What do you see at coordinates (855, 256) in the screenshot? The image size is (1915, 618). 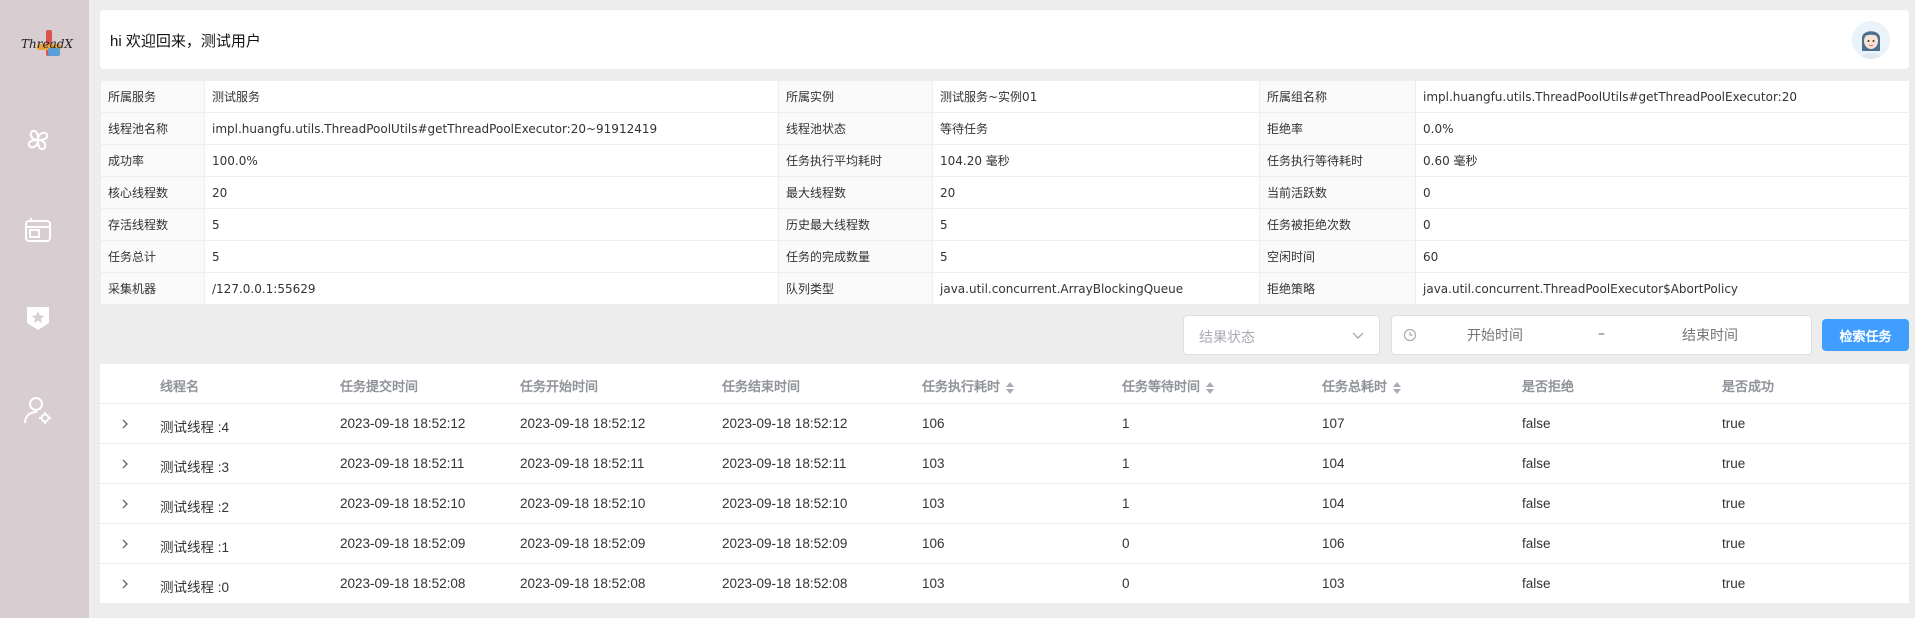 I see `info-label: 任务的完成数量` at bounding box center [855, 256].